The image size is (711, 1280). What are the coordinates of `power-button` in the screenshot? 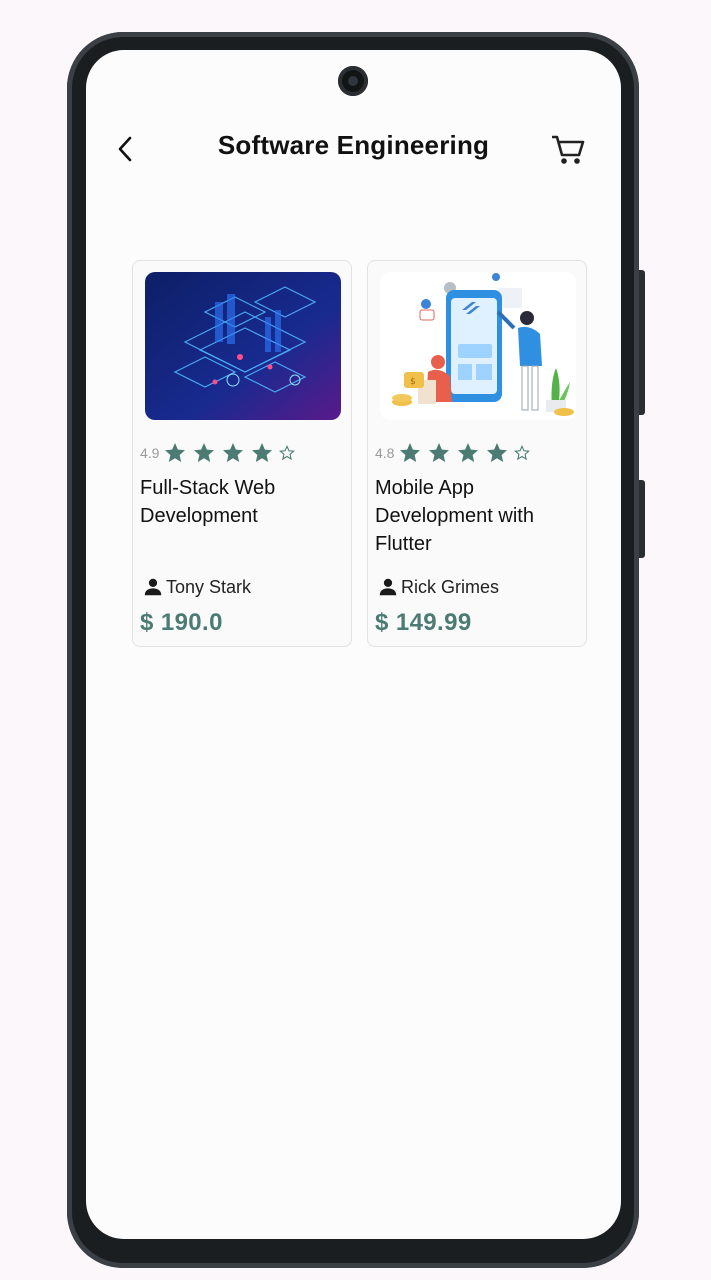 It's located at (642, 342).